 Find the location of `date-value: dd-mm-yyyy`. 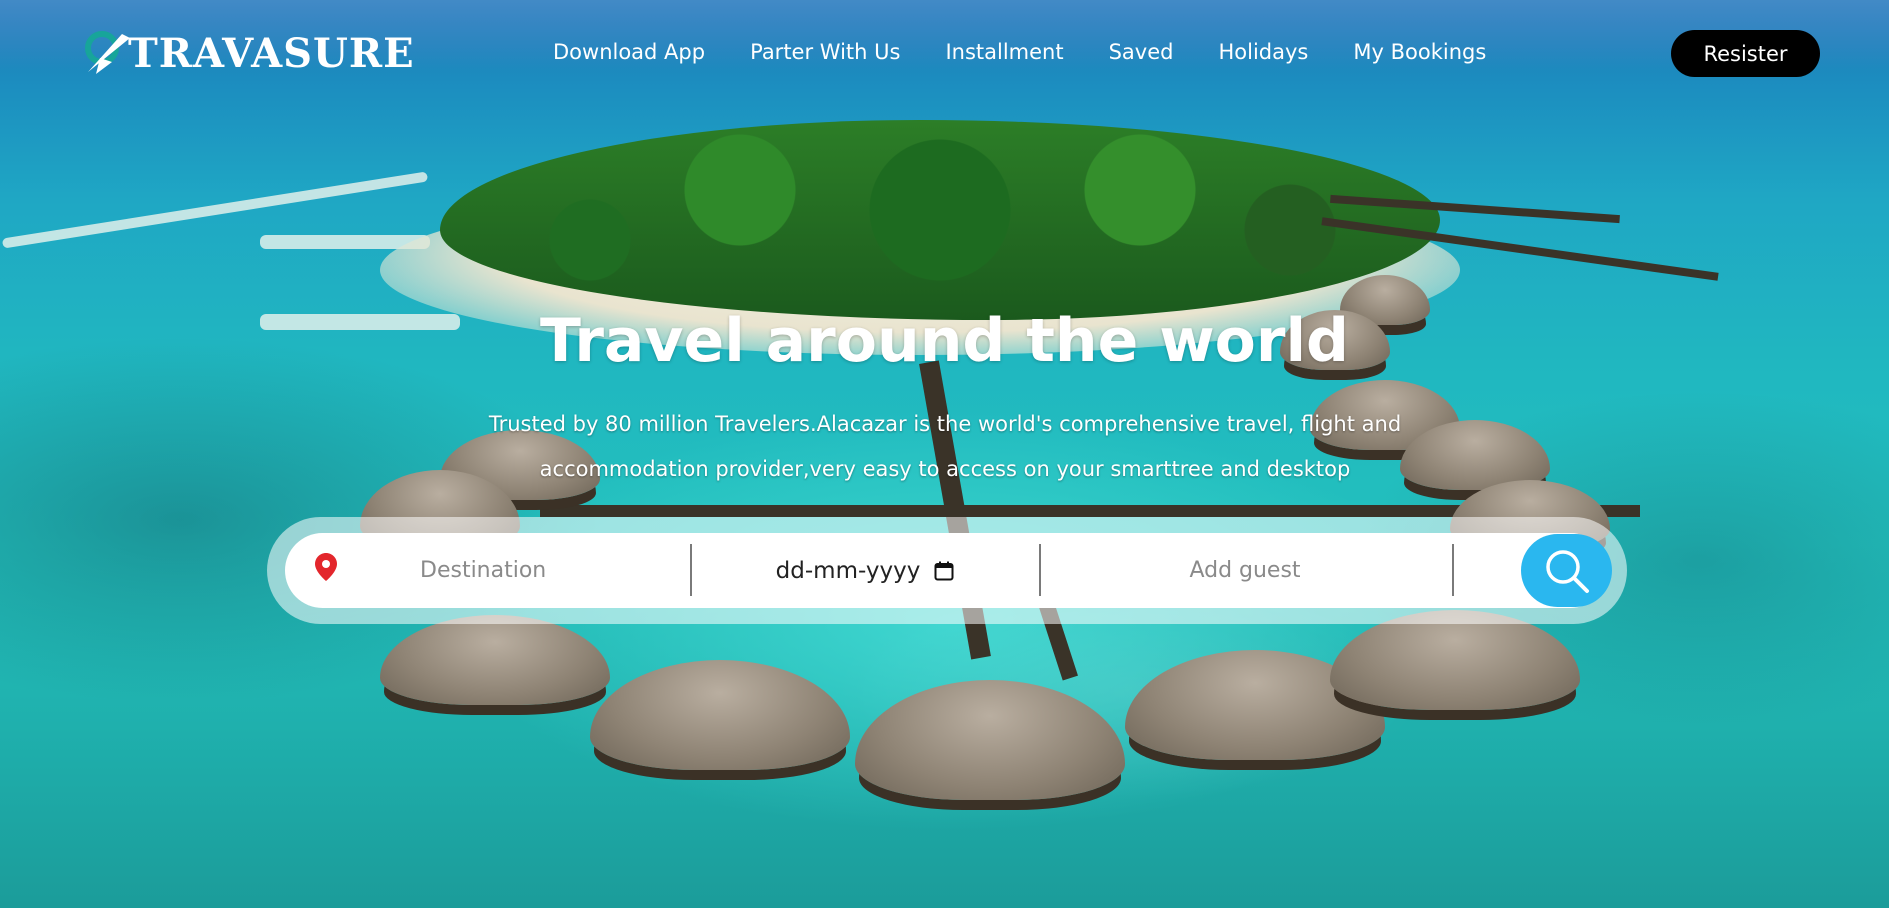

date-value: dd-mm-yyyy is located at coordinates (848, 570).